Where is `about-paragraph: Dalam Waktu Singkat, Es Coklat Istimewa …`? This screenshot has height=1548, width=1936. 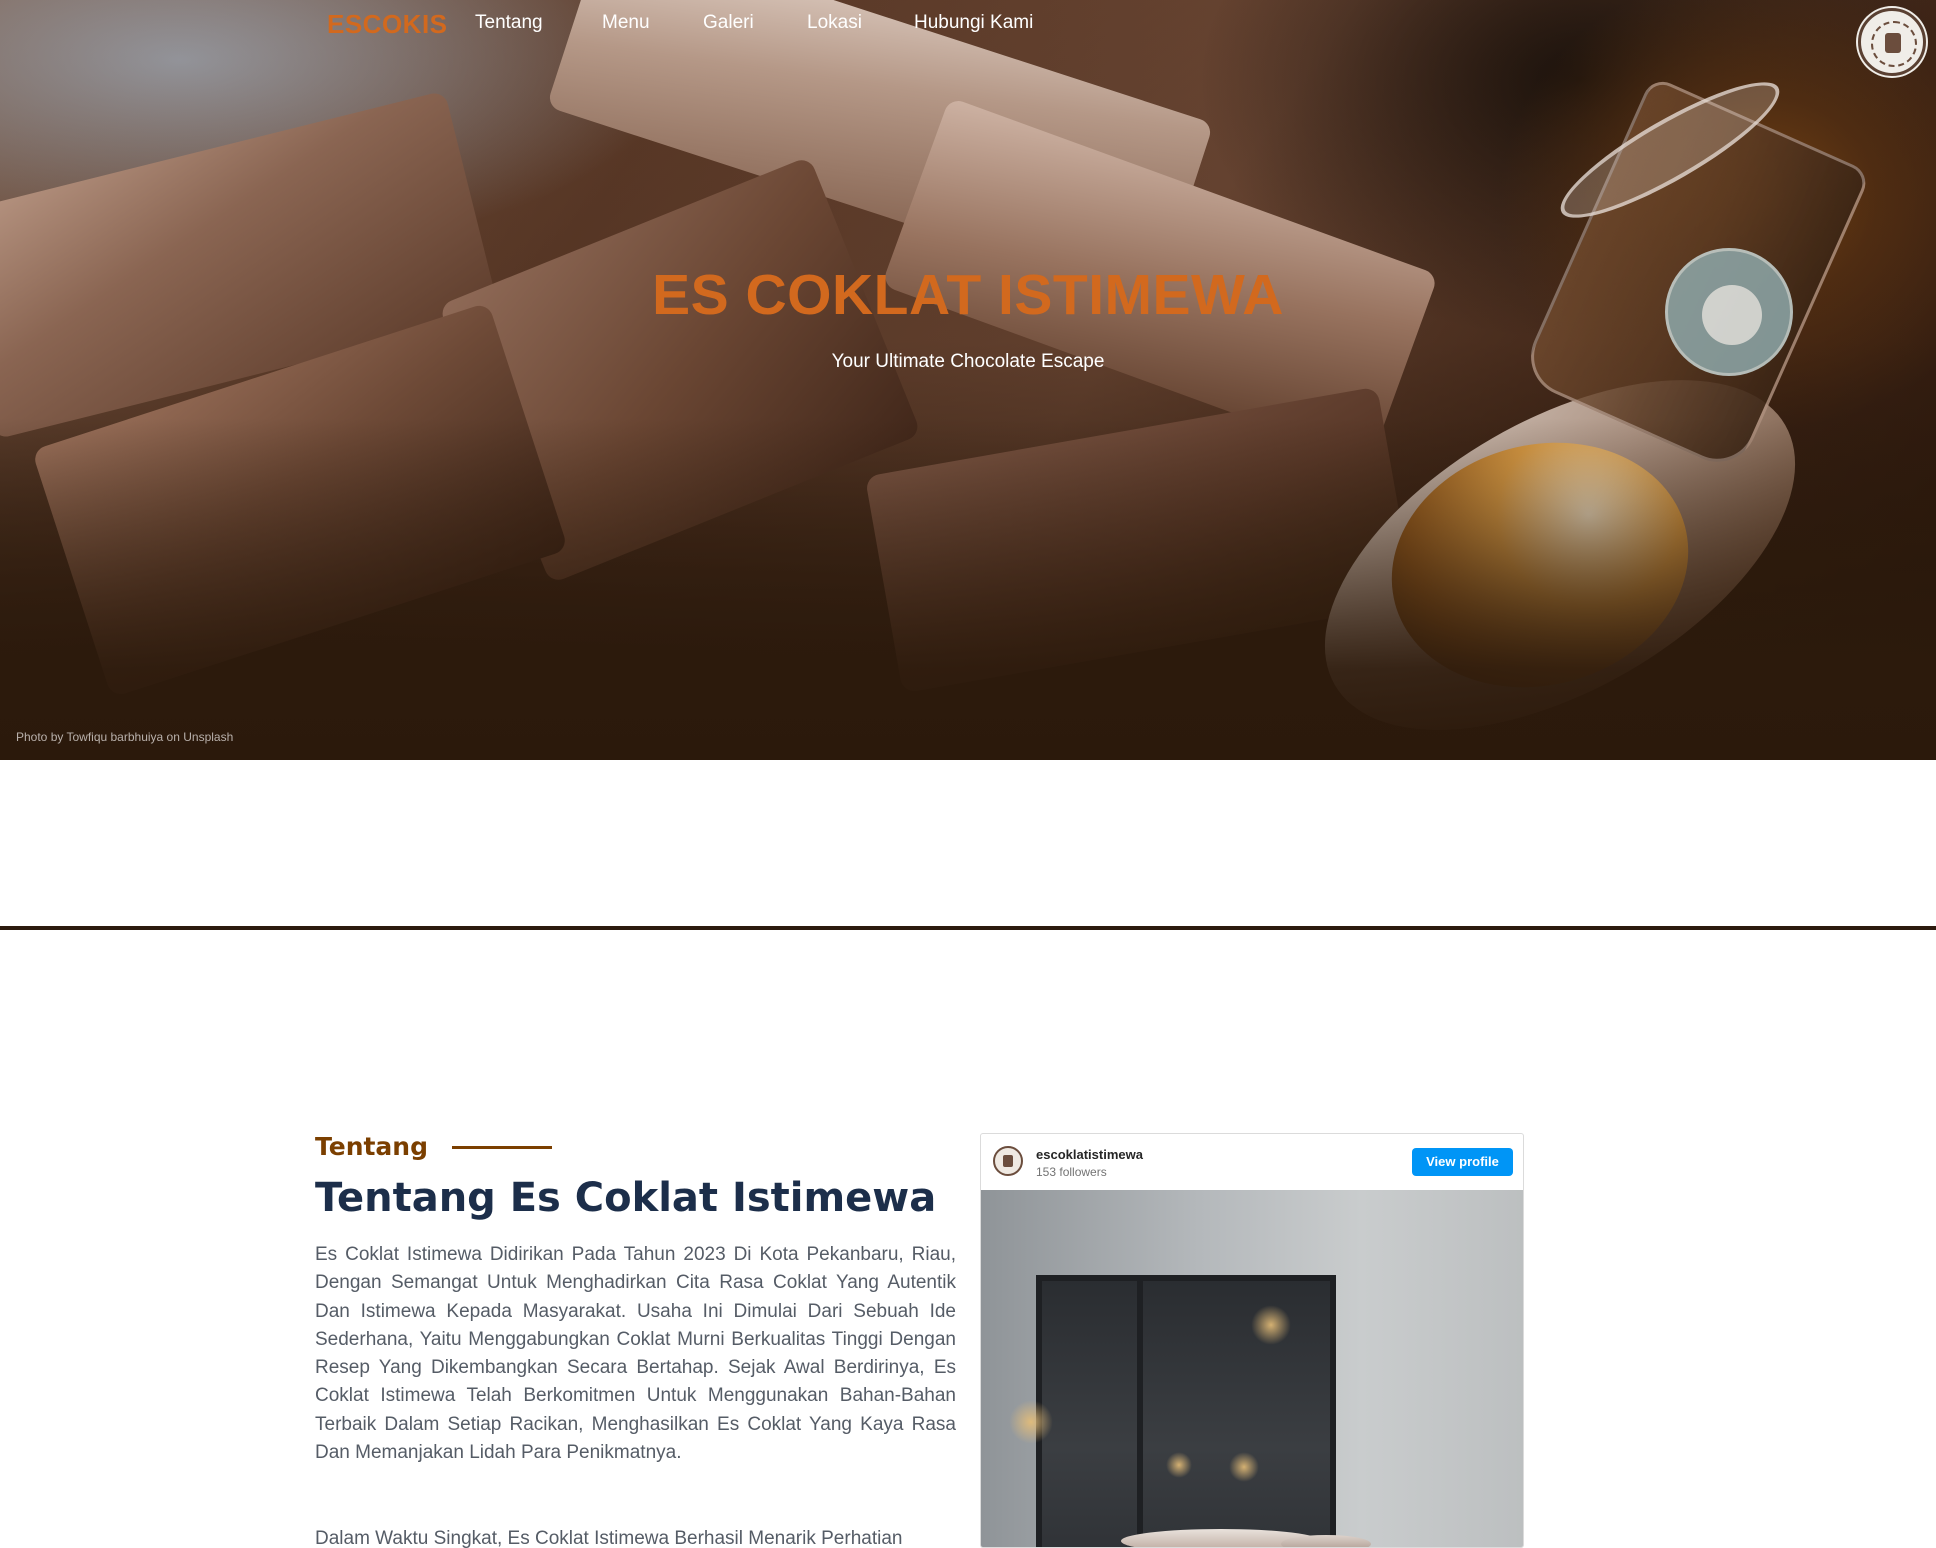 about-paragraph: Dalam Waktu Singkat, Es Coklat Istimewa … is located at coordinates (609, 1538).